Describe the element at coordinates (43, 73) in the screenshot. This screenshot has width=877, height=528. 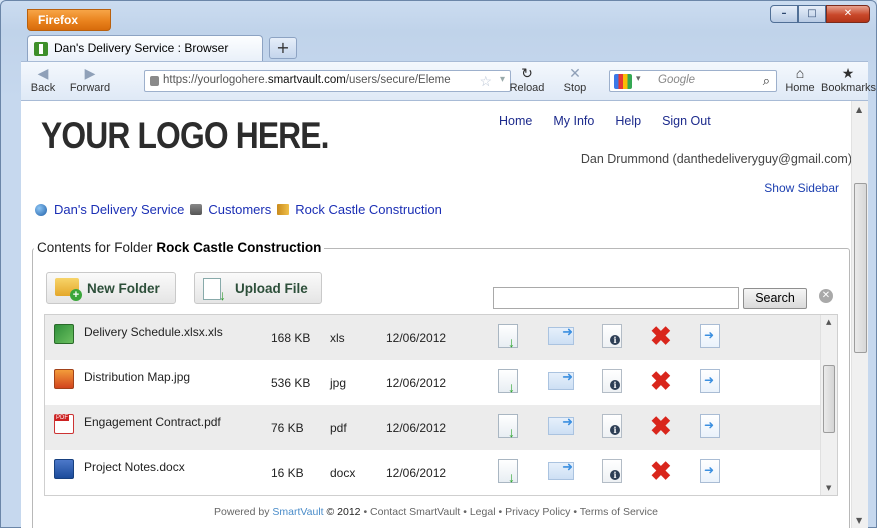
I see `back-arrow-icon: ◀` at that location.